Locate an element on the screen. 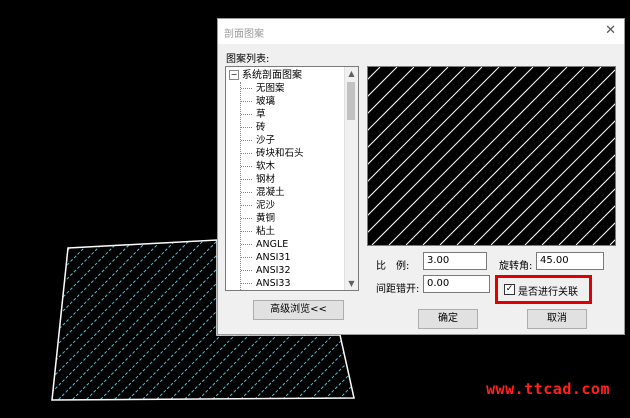  tree-item: ANSI33 is located at coordinates (285, 283).